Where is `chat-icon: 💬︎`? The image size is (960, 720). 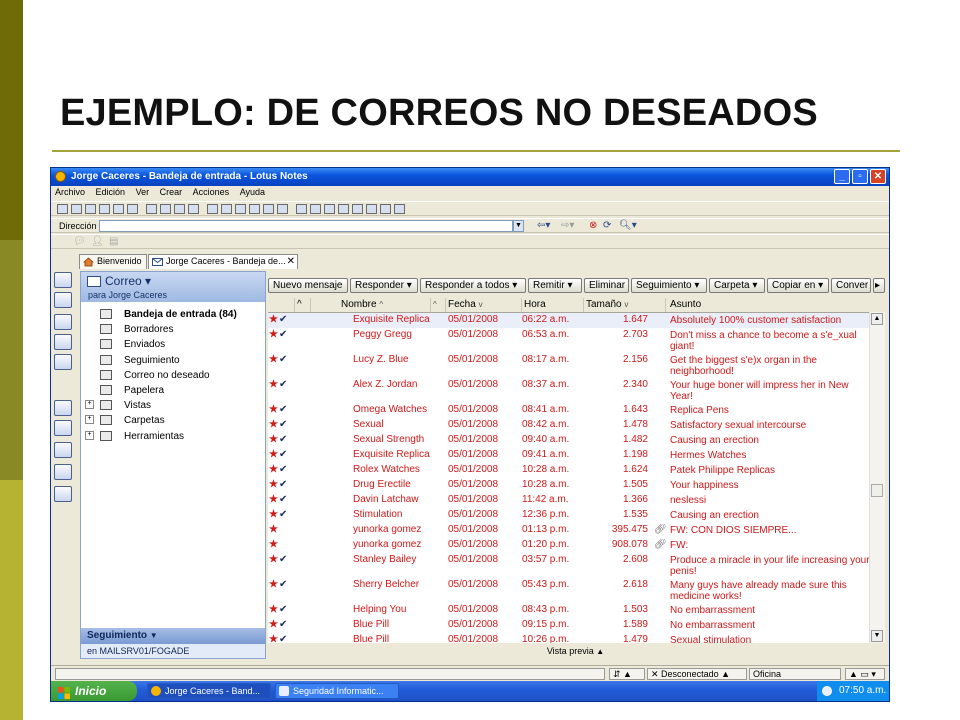
chat-icon: 💬︎ is located at coordinates (79, 241).